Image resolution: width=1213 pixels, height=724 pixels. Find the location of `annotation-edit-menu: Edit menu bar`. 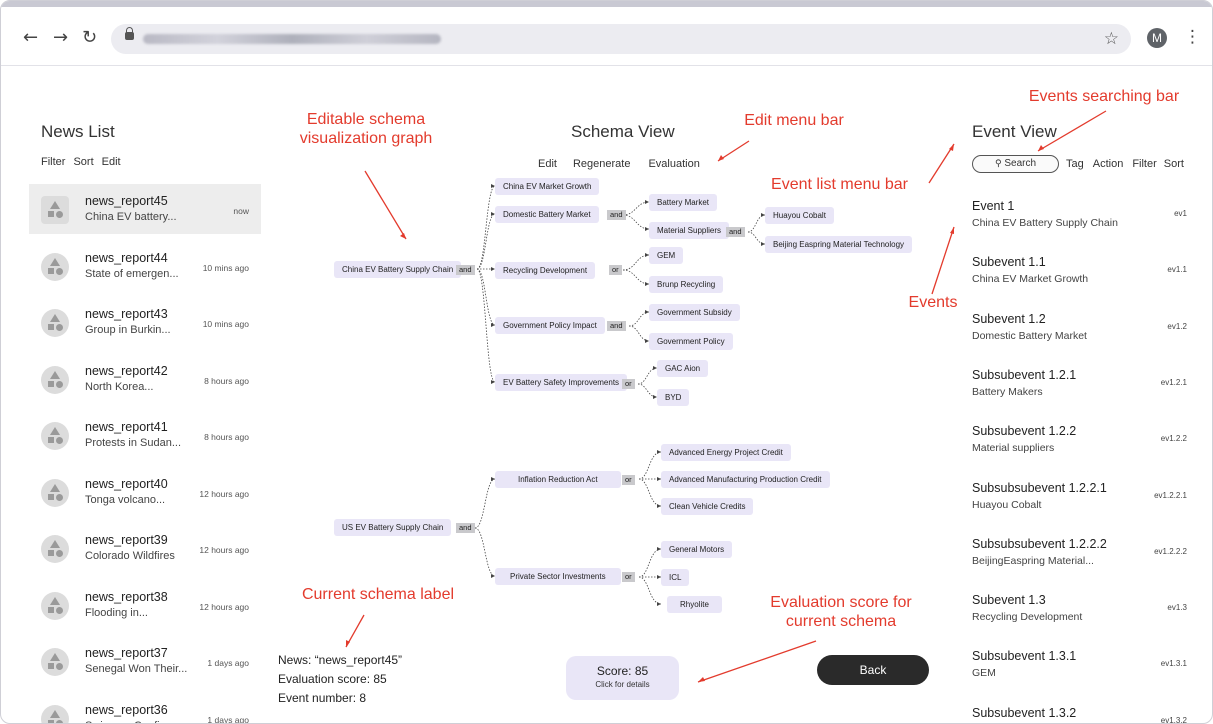

annotation-edit-menu: Edit menu bar is located at coordinates (794, 120).